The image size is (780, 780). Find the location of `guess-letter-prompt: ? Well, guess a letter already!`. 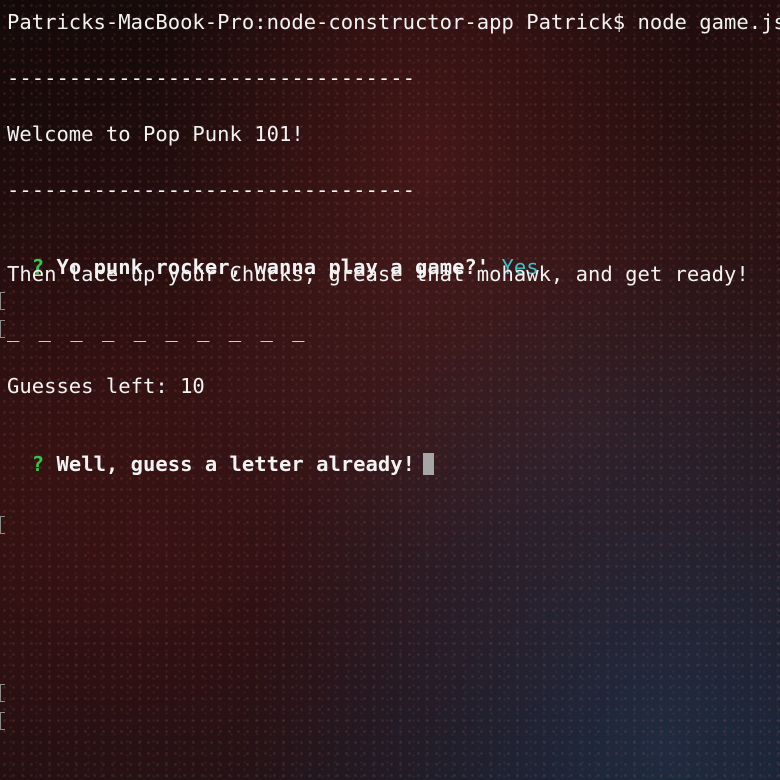

guess-letter-prompt: ? Well, guess a letter already! is located at coordinates (220, 453).